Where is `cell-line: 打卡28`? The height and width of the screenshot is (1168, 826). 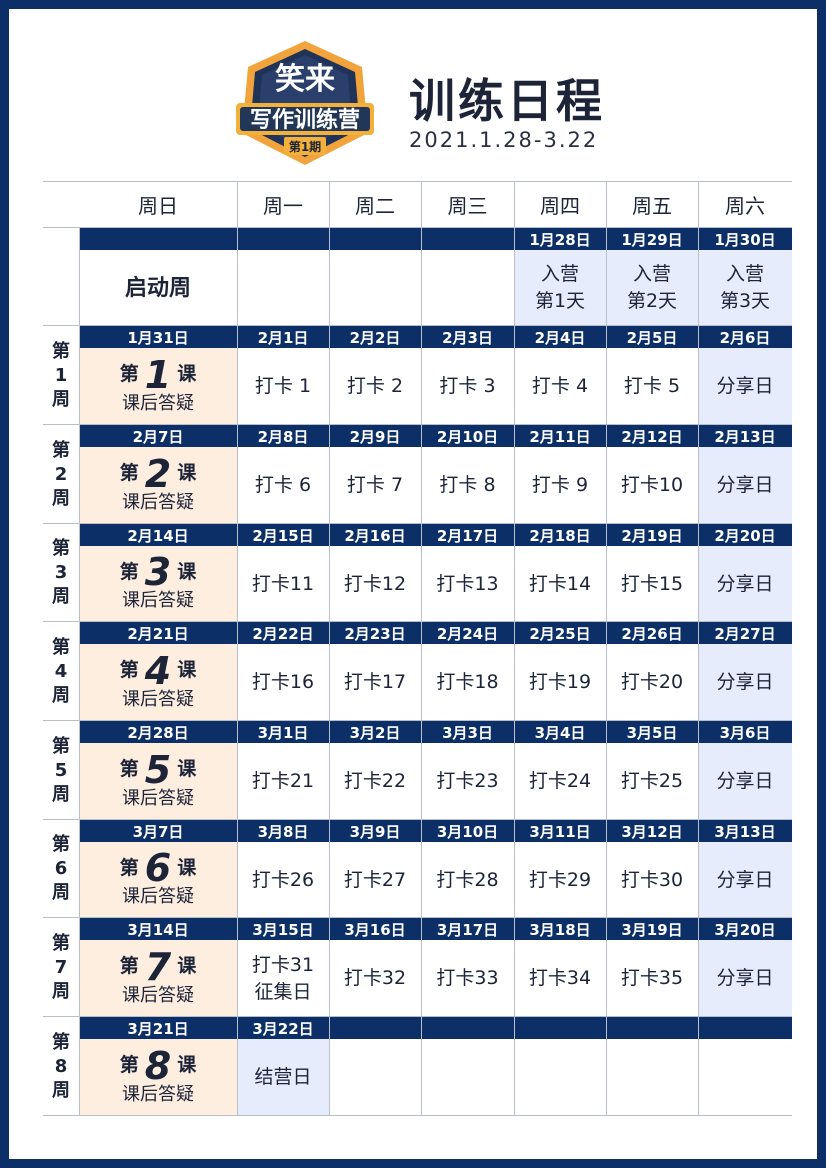
cell-line: 打卡28 is located at coordinates (467, 879).